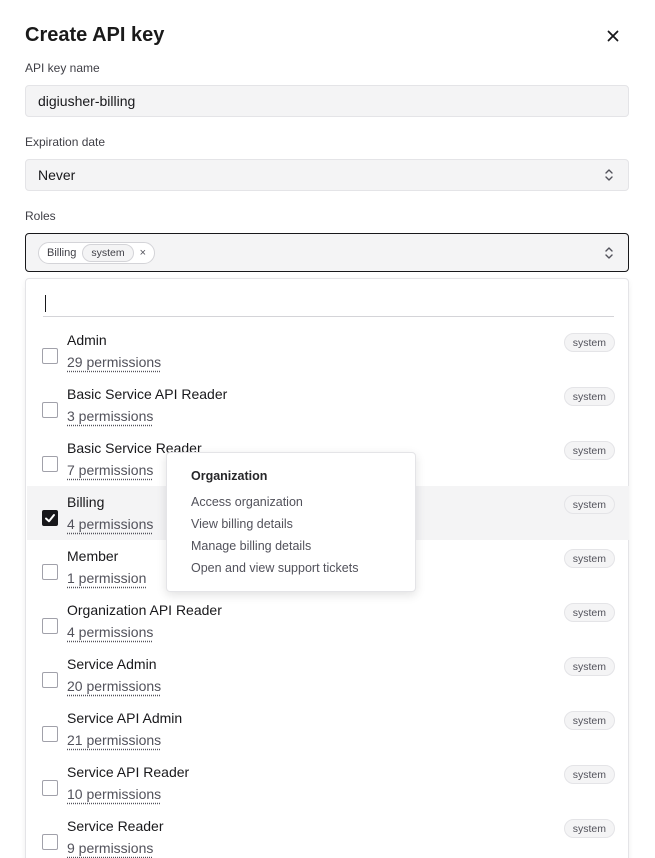  What do you see at coordinates (114, 794) in the screenshot?
I see `role-permissions-link: 10 permissions` at bounding box center [114, 794].